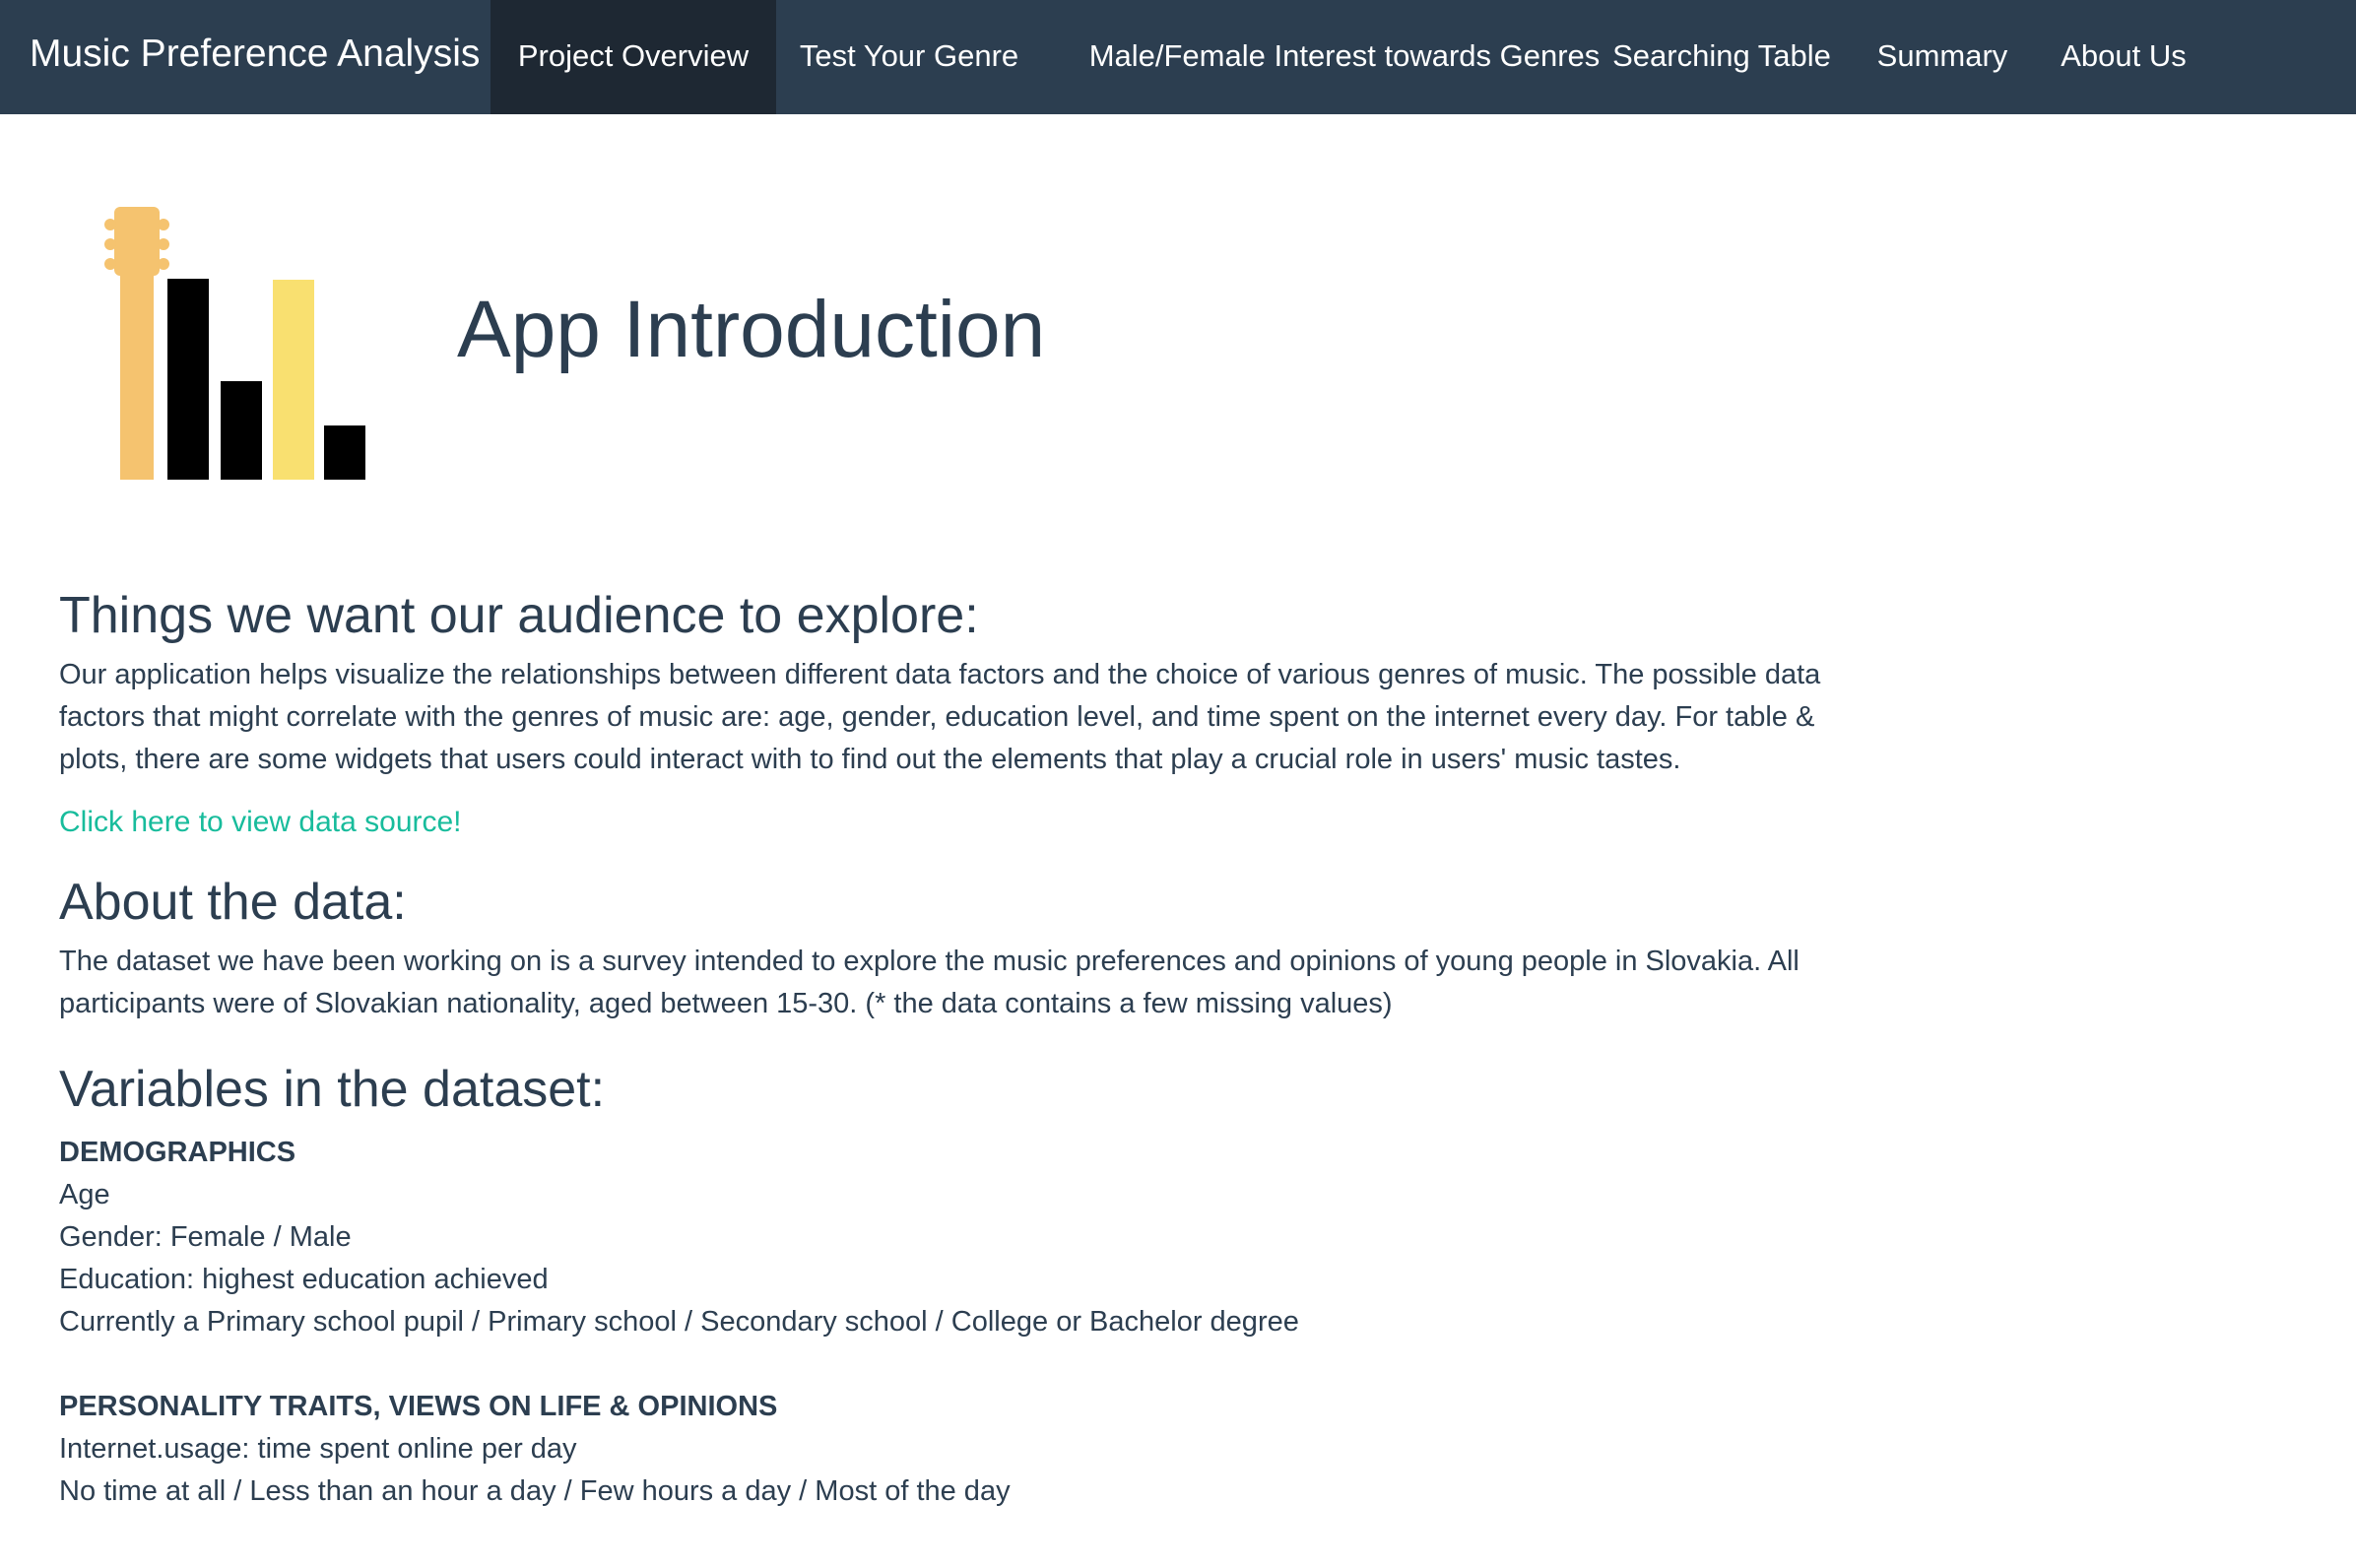 Image resolution: width=2356 pixels, height=1568 pixels. Describe the element at coordinates (960, 823) in the screenshot. I see `data-source-link: Click here to view data source!` at that location.